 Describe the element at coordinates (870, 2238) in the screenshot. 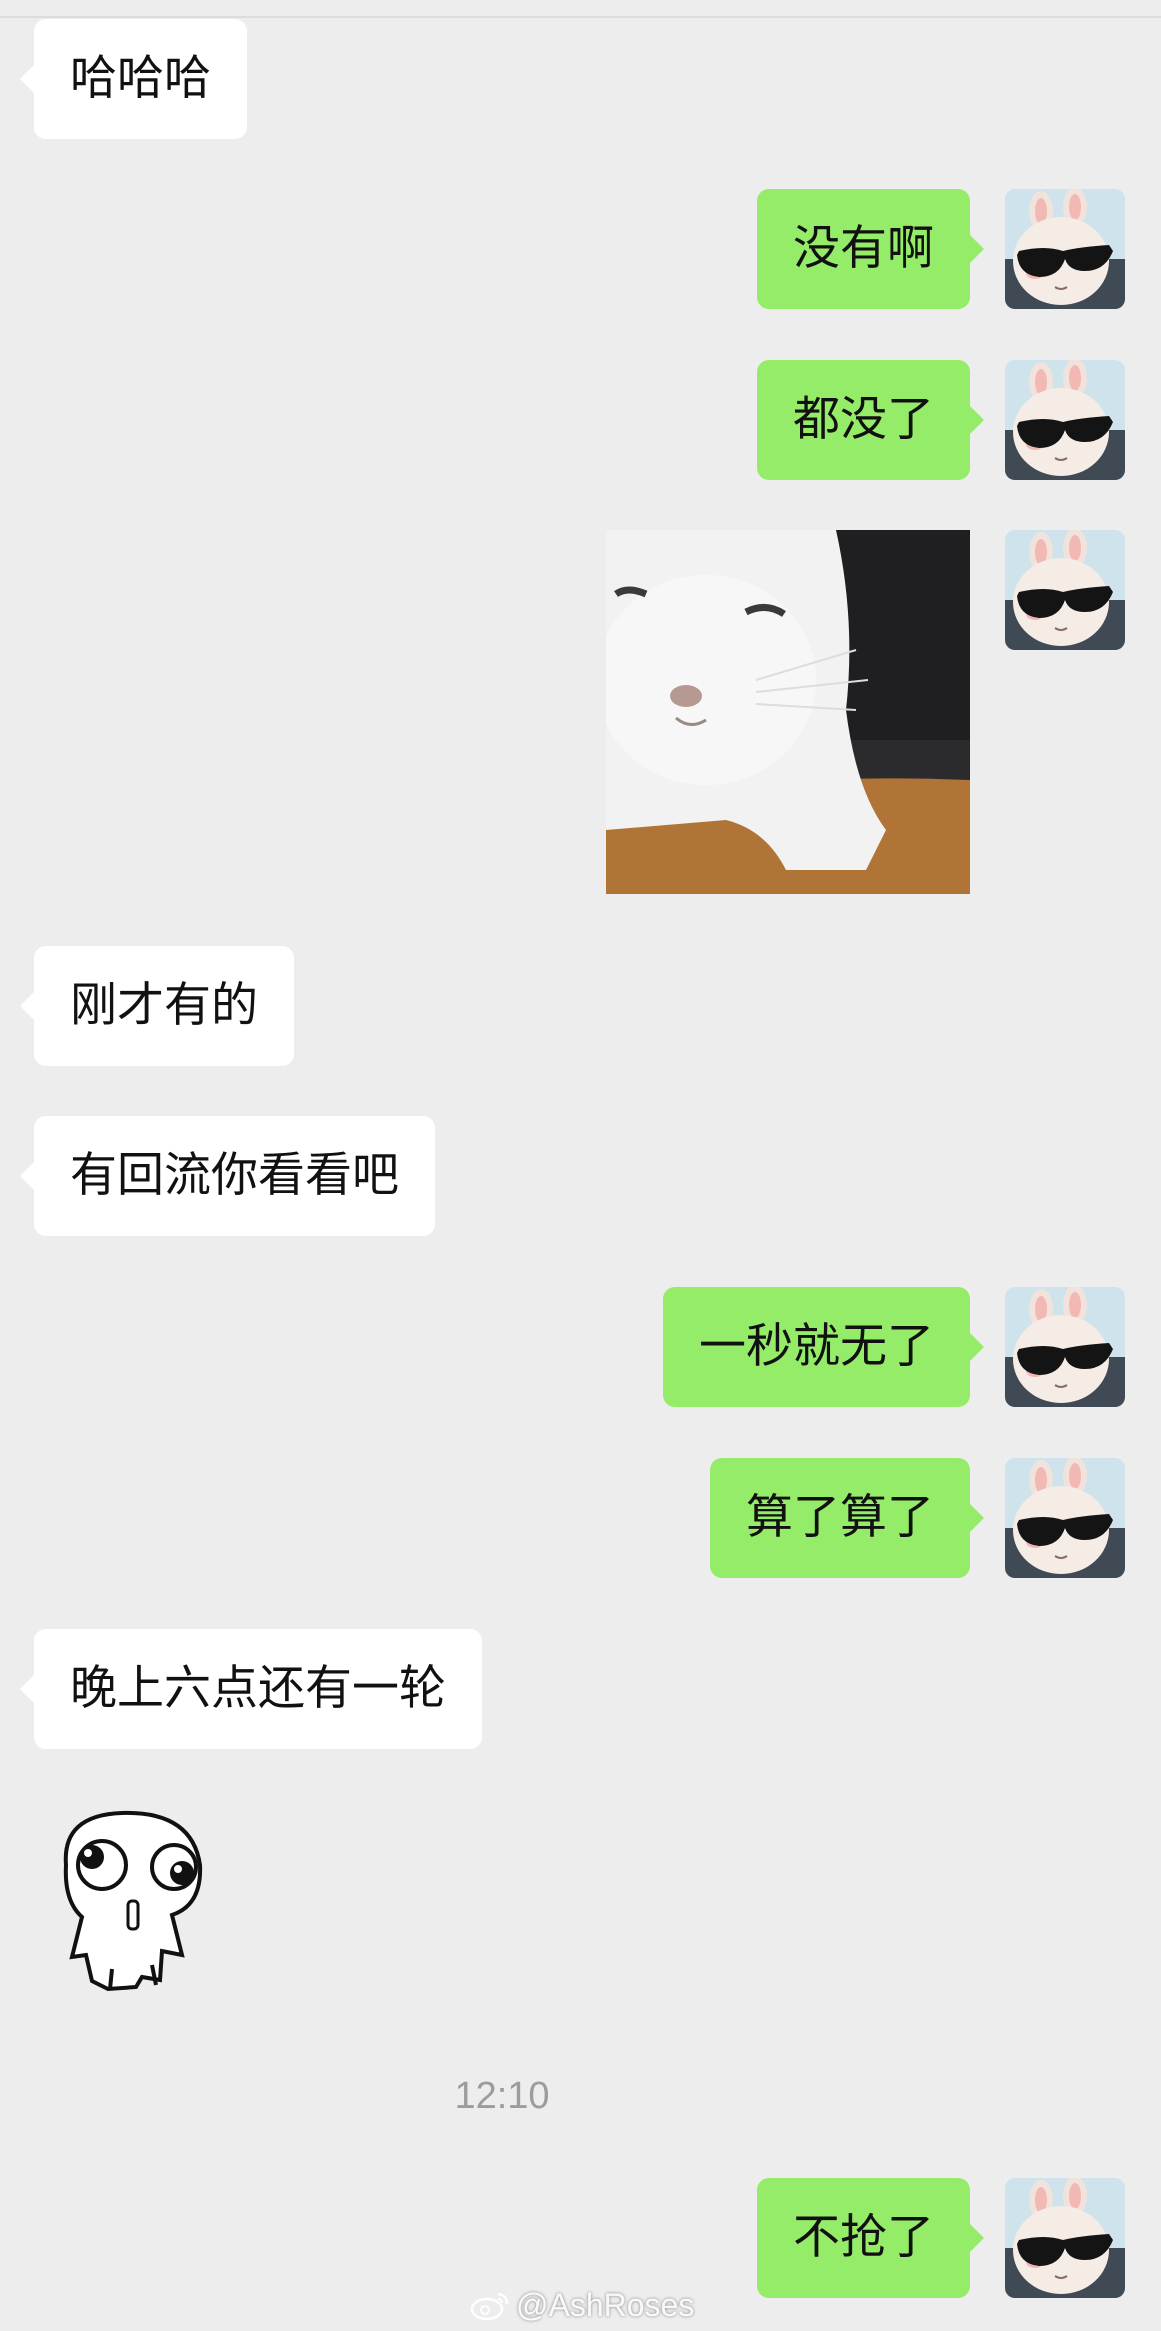

I see `message-bubble-outgoing: 不抢了` at that location.